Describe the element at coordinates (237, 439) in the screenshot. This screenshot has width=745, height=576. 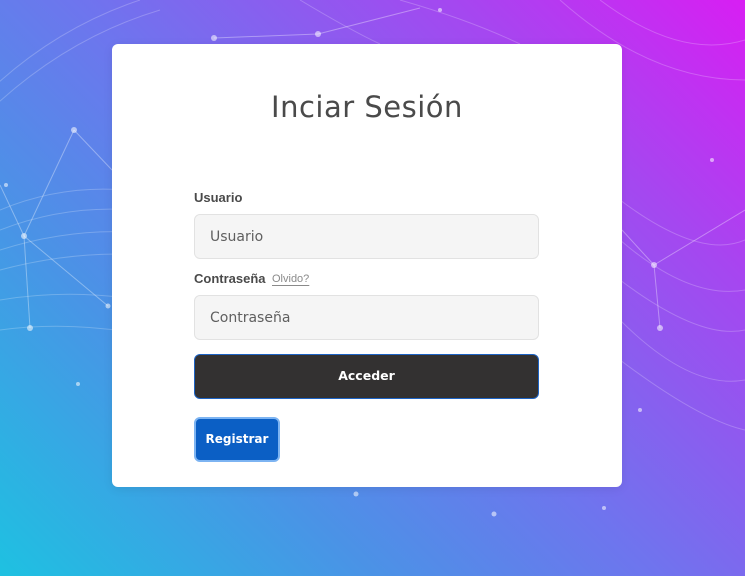
I see `register-button: Registrar` at that location.